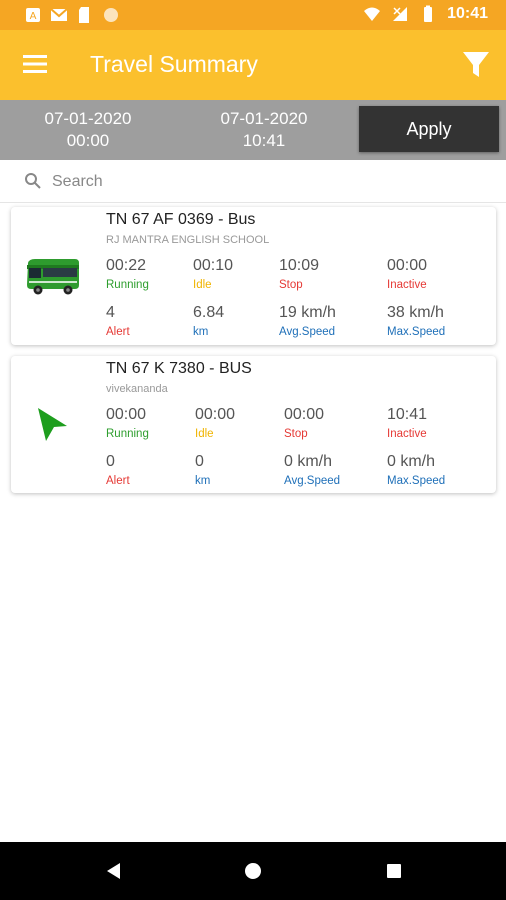  I want to click on gmail-icon, so click(59, 14).